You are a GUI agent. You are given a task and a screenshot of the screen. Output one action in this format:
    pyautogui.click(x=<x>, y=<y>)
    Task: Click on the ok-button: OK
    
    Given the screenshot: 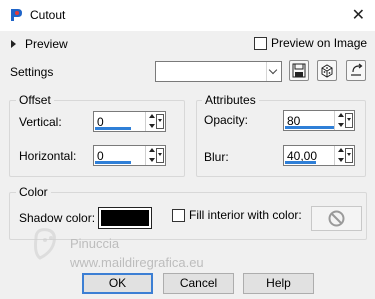 What is the action you would take?
    pyautogui.click(x=117, y=283)
    